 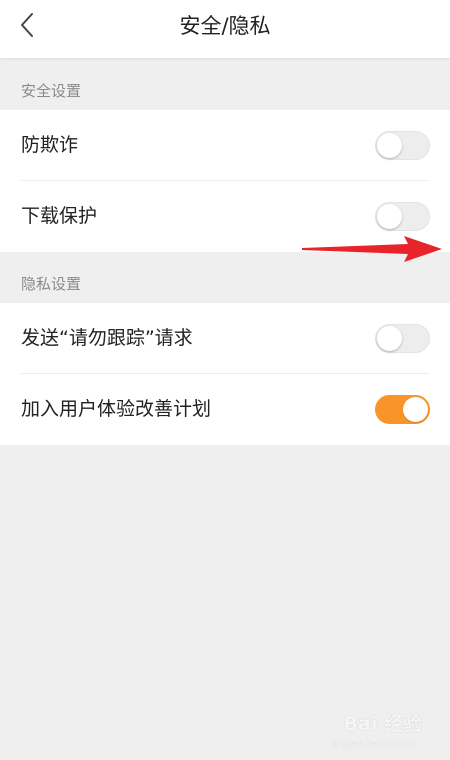 I want to click on do-not-track-toggle, so click(x=402, y=338).